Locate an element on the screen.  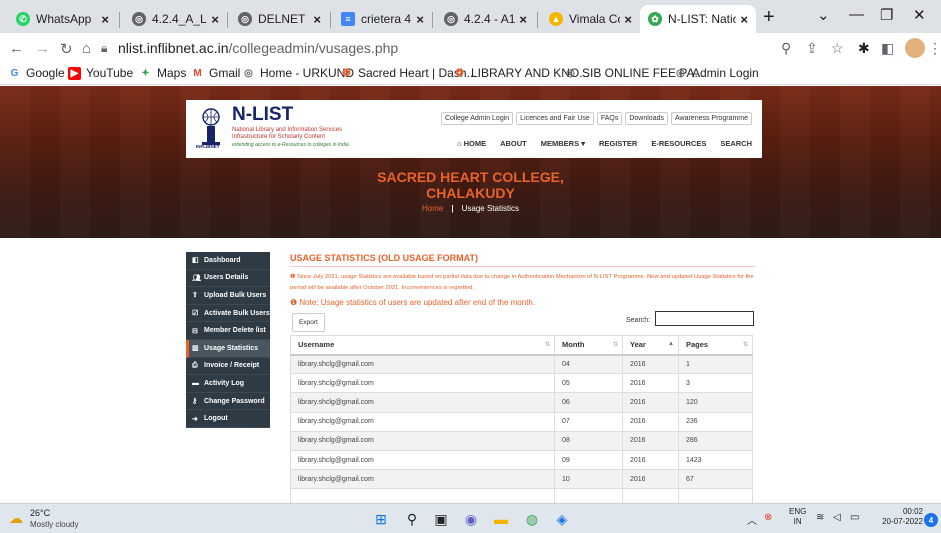
profile-avatar is located at coordinates (915, 48).